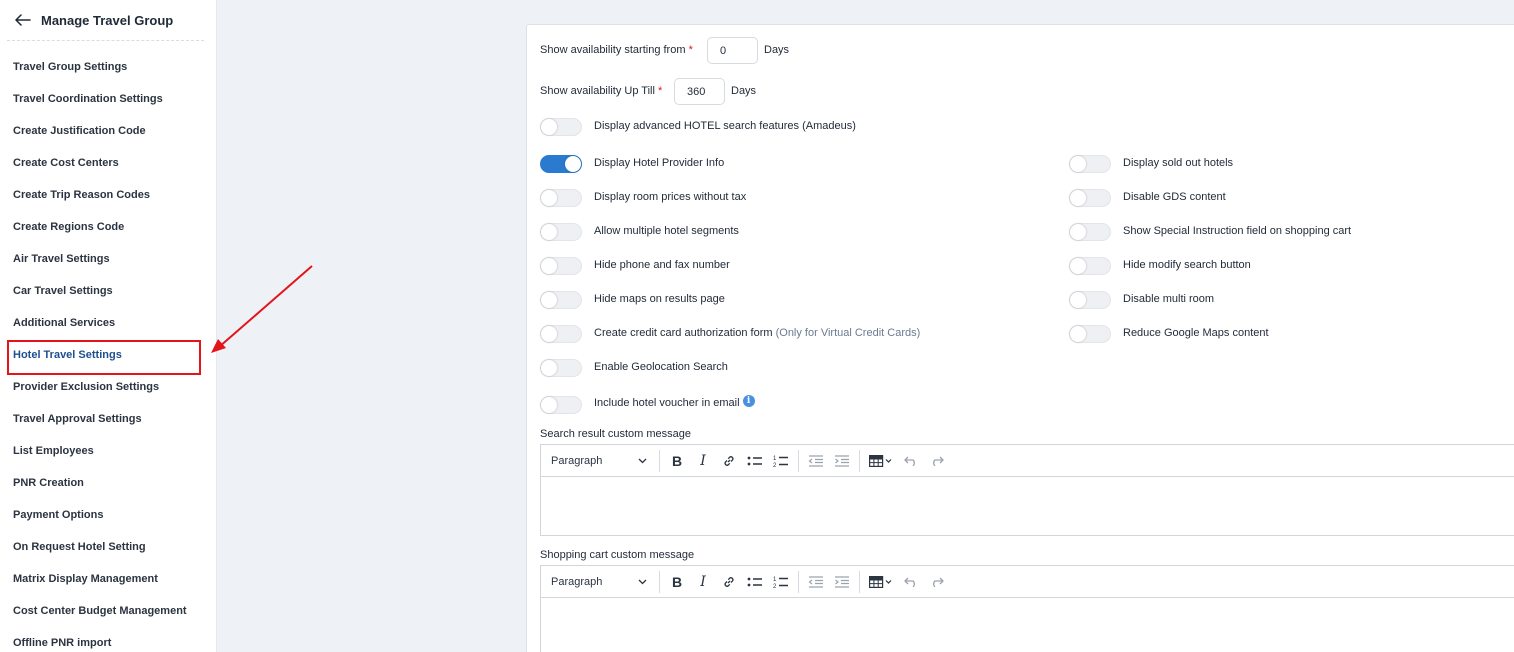  What do you see at coordinates (61, 259) in the screenshot?
I see `sidebar-item-air-travel-settings: Air Travel Settings` at bounding box center [61, 259].